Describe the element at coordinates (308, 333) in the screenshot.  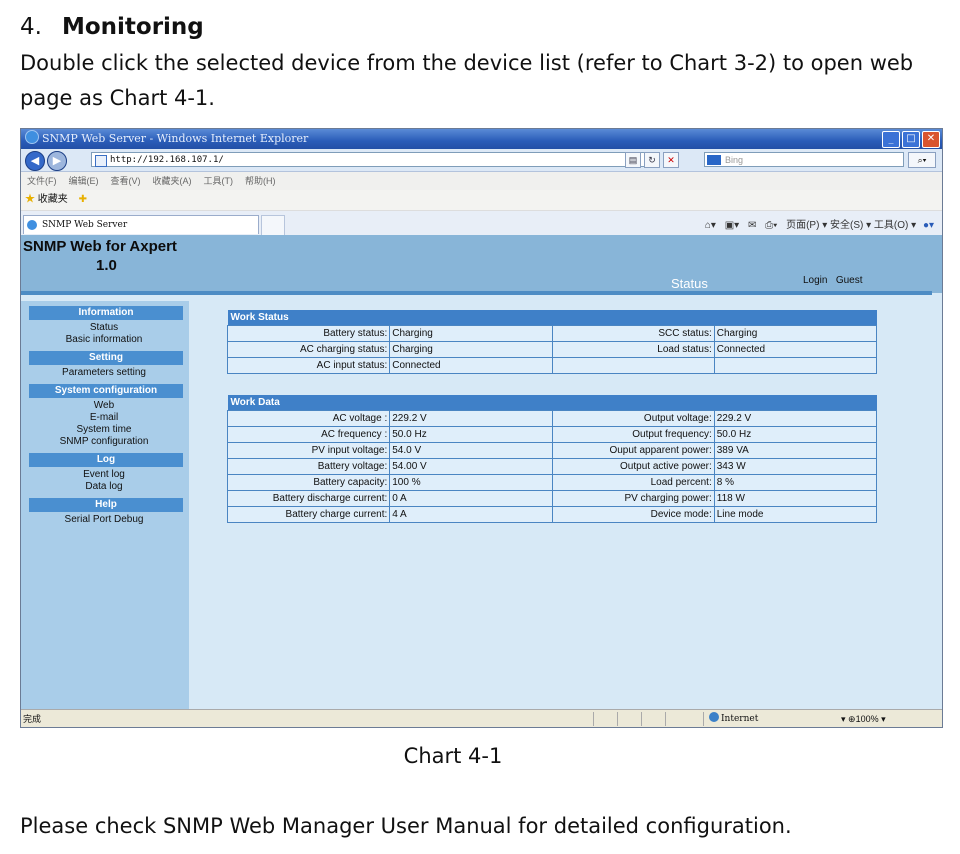
I see `table-label: Battery status:` at that location.